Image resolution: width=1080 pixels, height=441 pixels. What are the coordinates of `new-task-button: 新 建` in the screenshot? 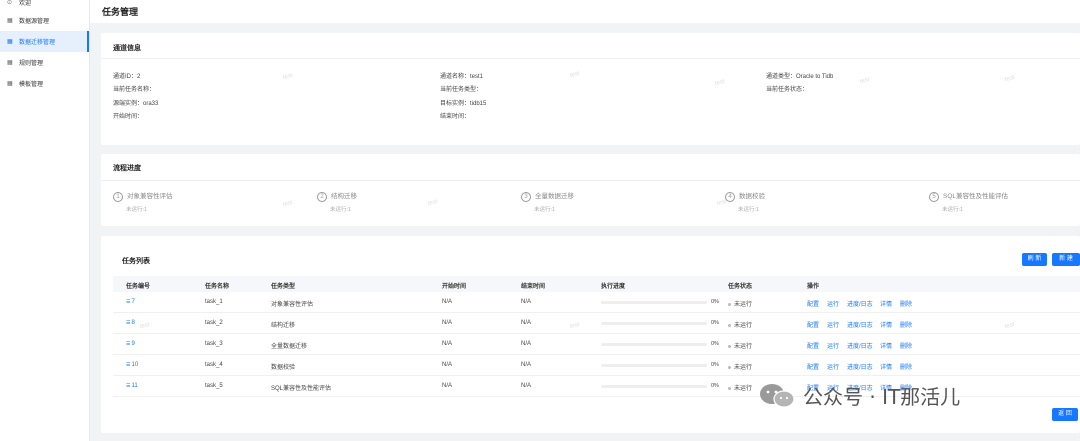 It's located at (1066, 259).